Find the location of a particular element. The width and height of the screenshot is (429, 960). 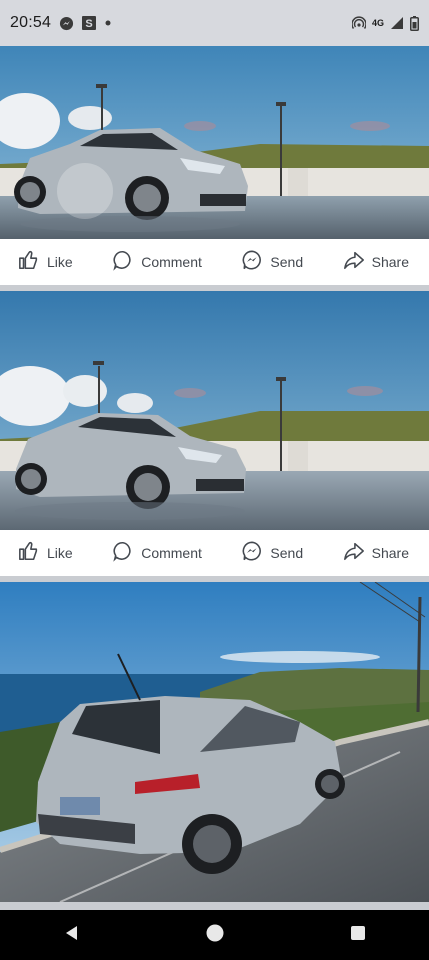

recents-icon is located at coordinates (358, 935).